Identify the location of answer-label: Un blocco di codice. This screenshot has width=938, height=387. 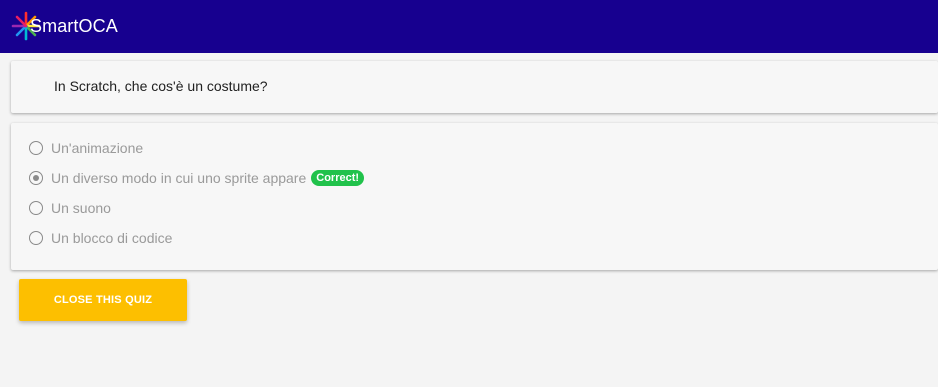
(112, 238).